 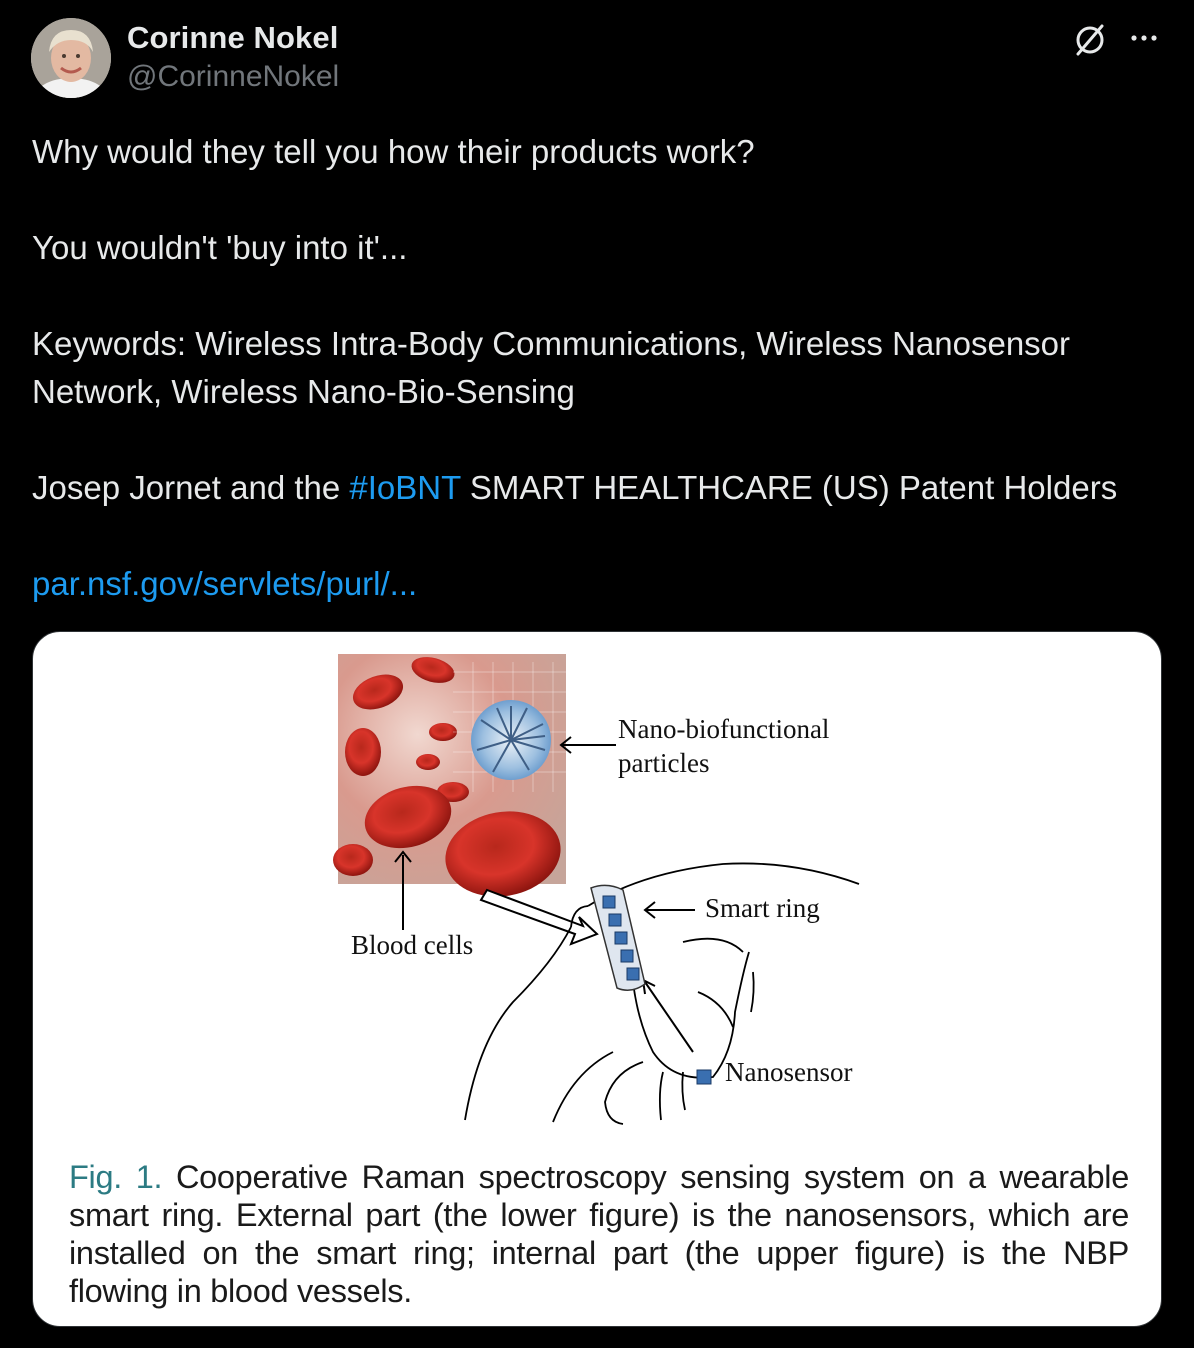 I want to click on blood-vessel-image, so click(x=449, y=775).